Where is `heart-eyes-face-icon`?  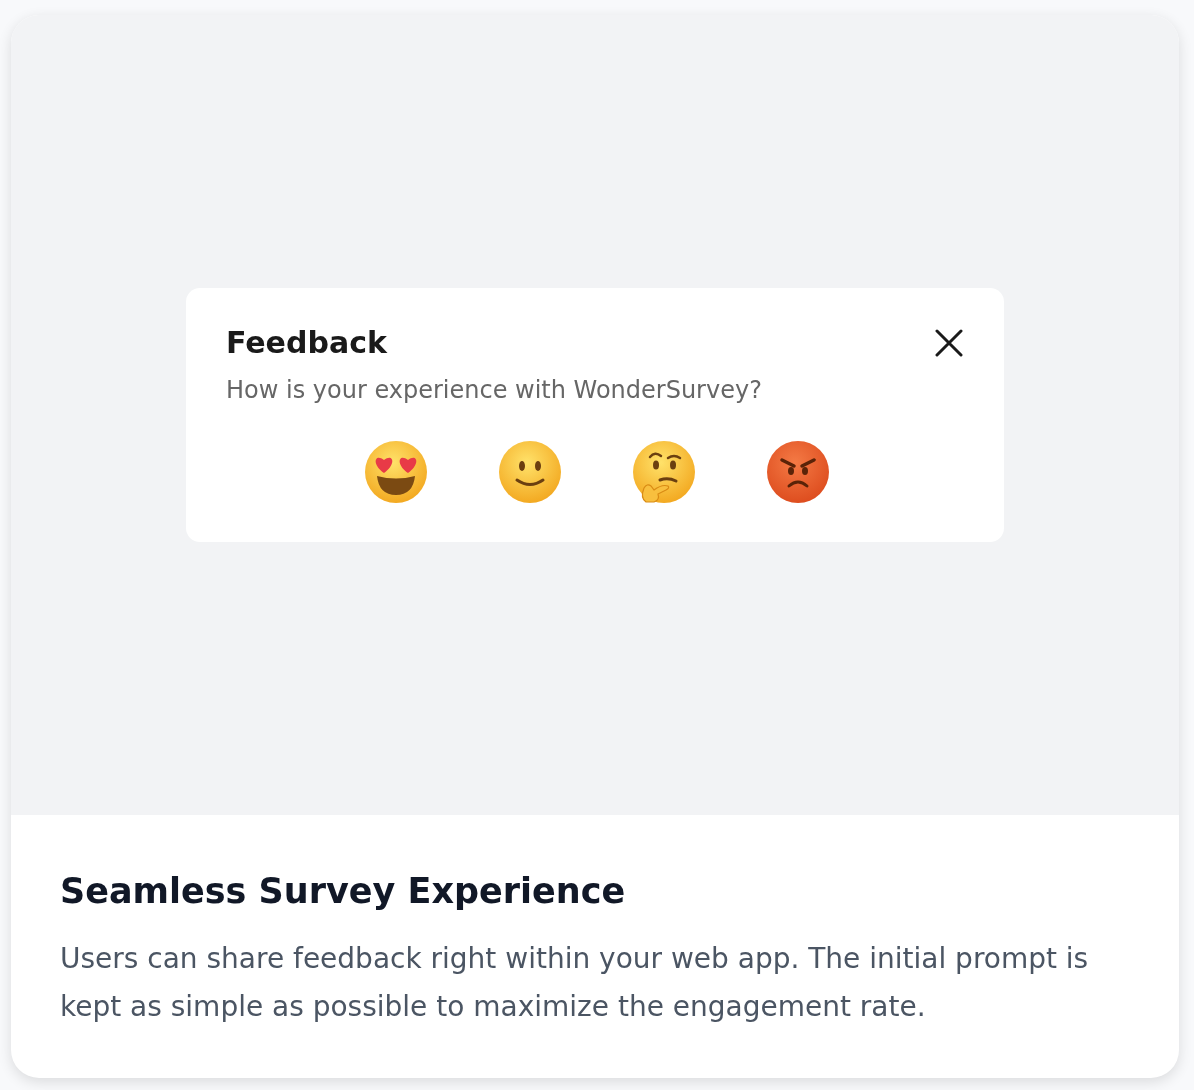 heart-eyes-face-icon is located at coordinates (395, 472).